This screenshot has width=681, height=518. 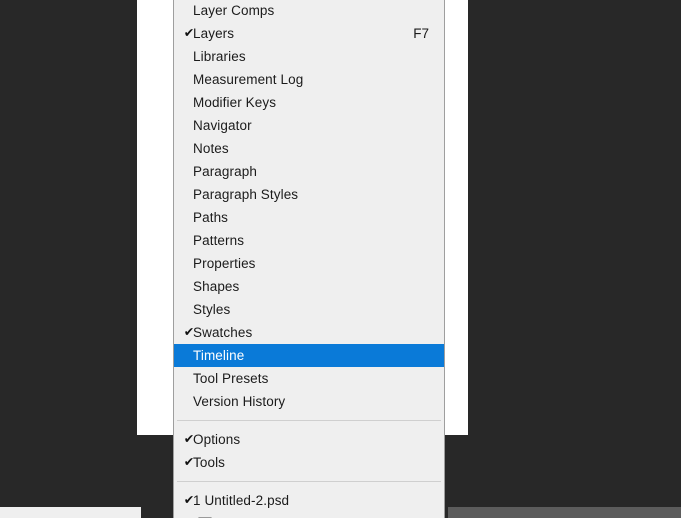 What do you see at coordinates (224, 263) in the screenshot?
I see `menu-item-label: Properties` at bounding box center [224, 263].